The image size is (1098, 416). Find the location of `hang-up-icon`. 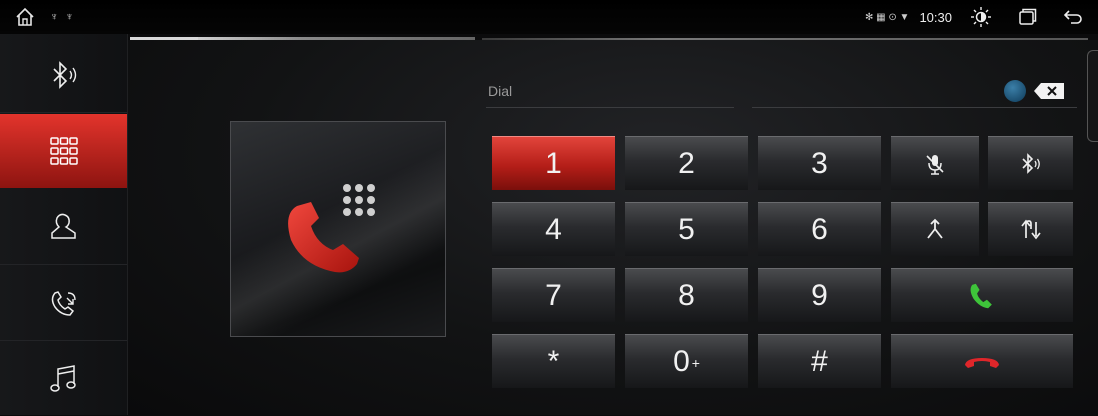

hang-up-icon is located at coordinates (982, 362).